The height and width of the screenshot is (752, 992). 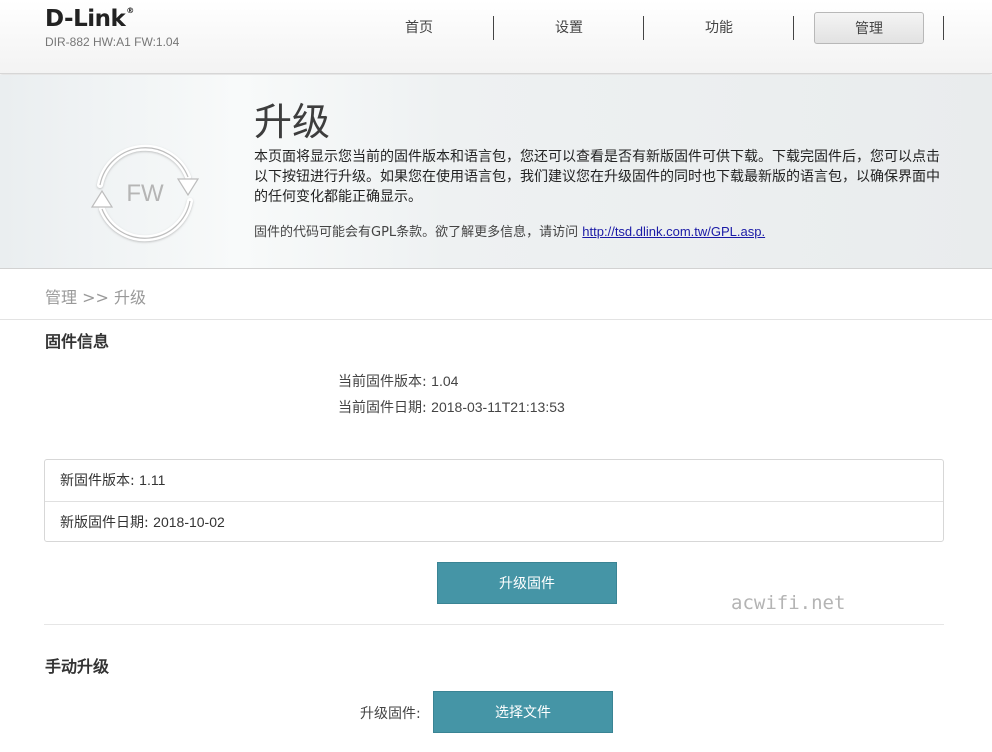 I want to click on registered-mark: ®, so click(x=130, y=10).